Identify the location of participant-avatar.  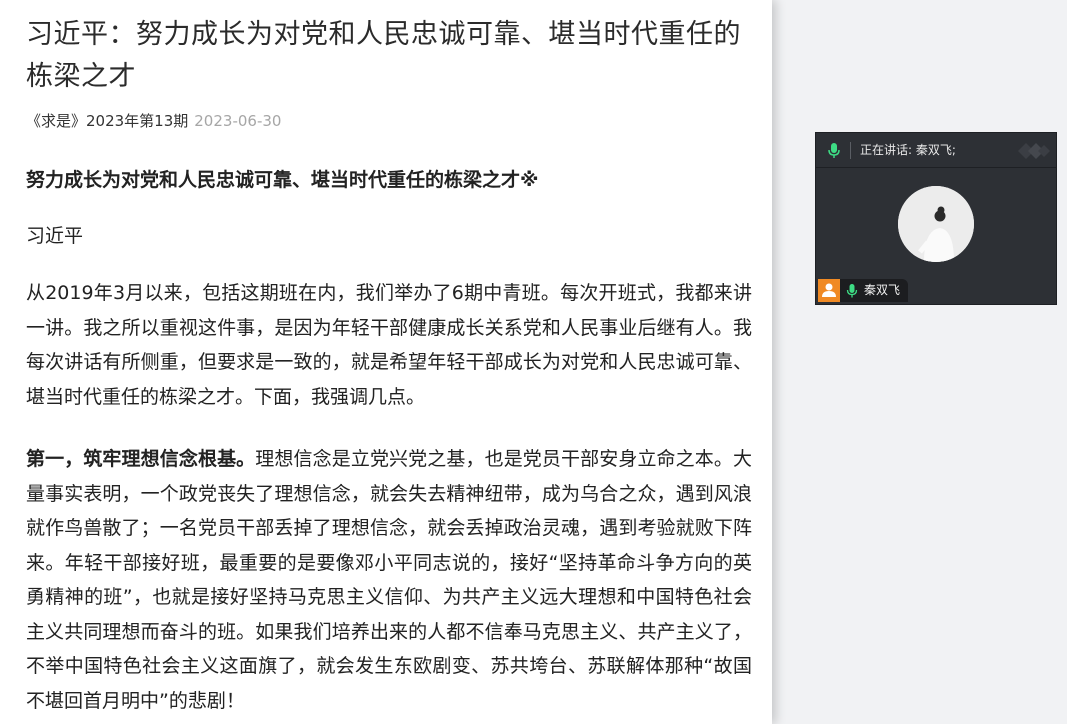
(936, 224).